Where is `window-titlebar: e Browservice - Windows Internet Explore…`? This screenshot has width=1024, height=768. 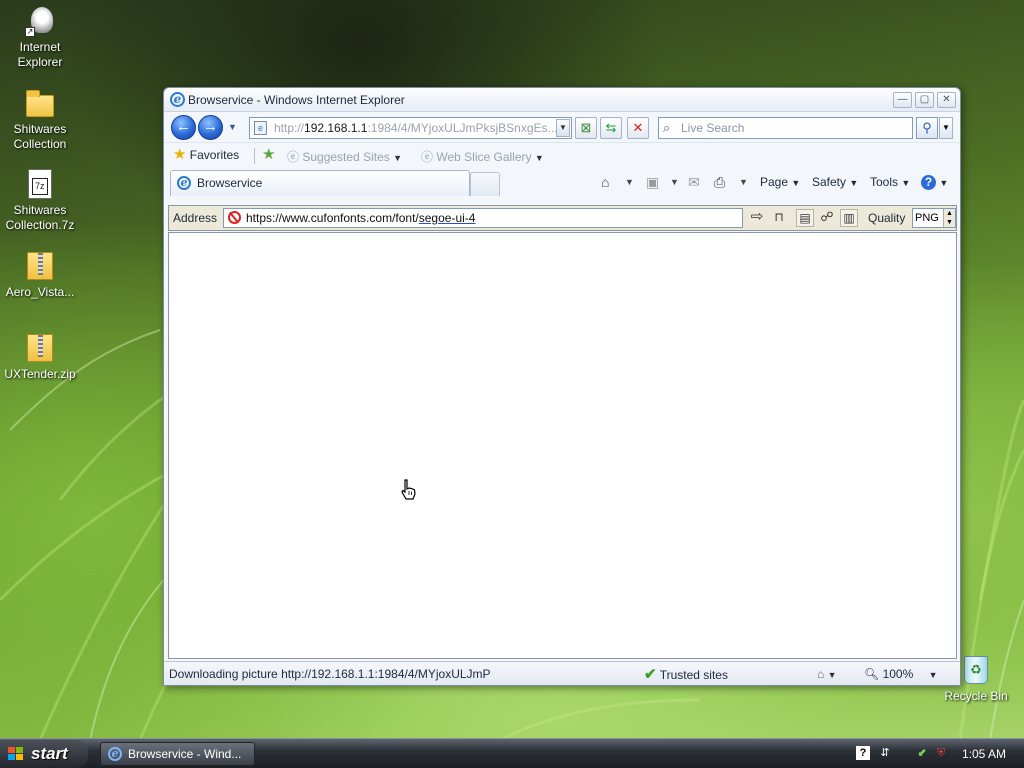
window-titlebar: e Browservice - Windows Internet Explore… is located at coordinates (562, 100).